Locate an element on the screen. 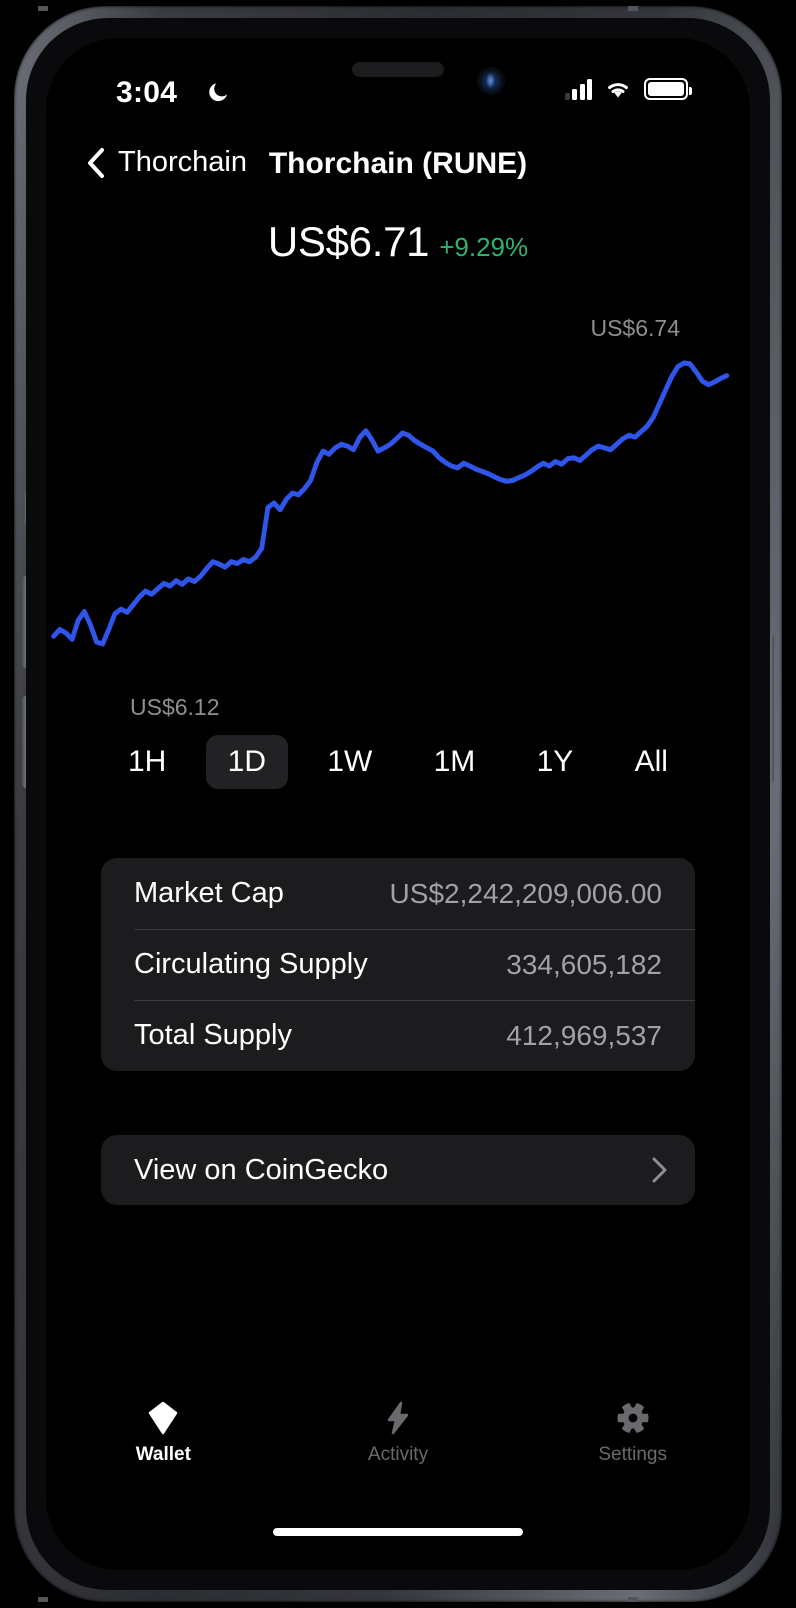  cellular-signal-icon is located at coordinates (578, 89).